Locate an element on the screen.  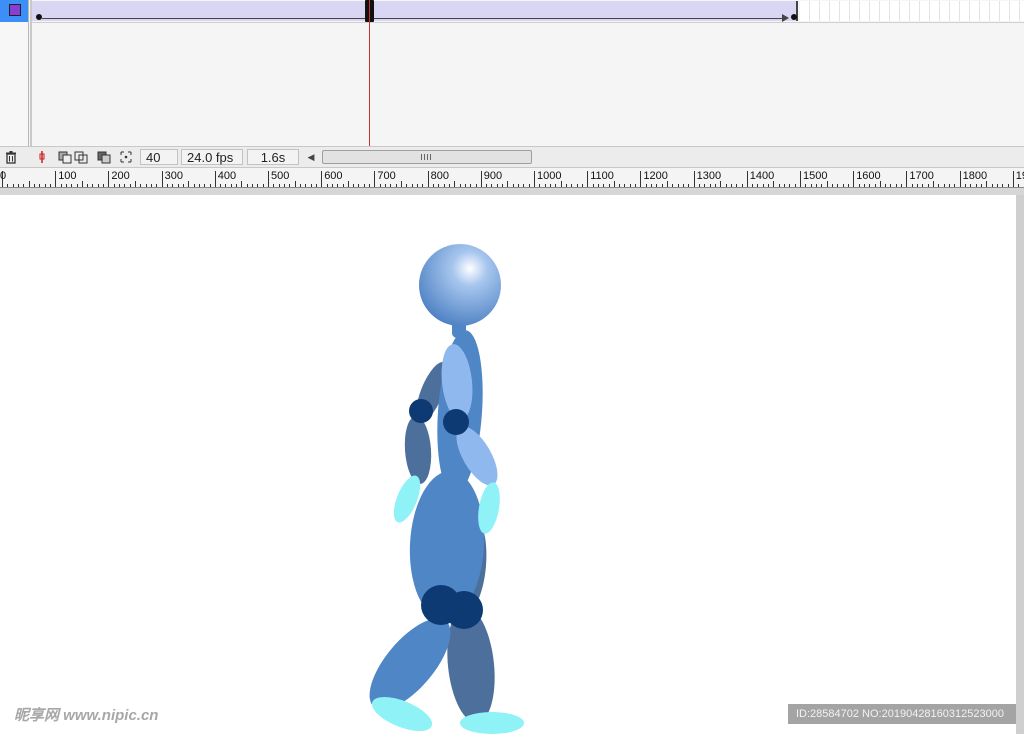
tween-arrow is located at coordinates (414, 18).